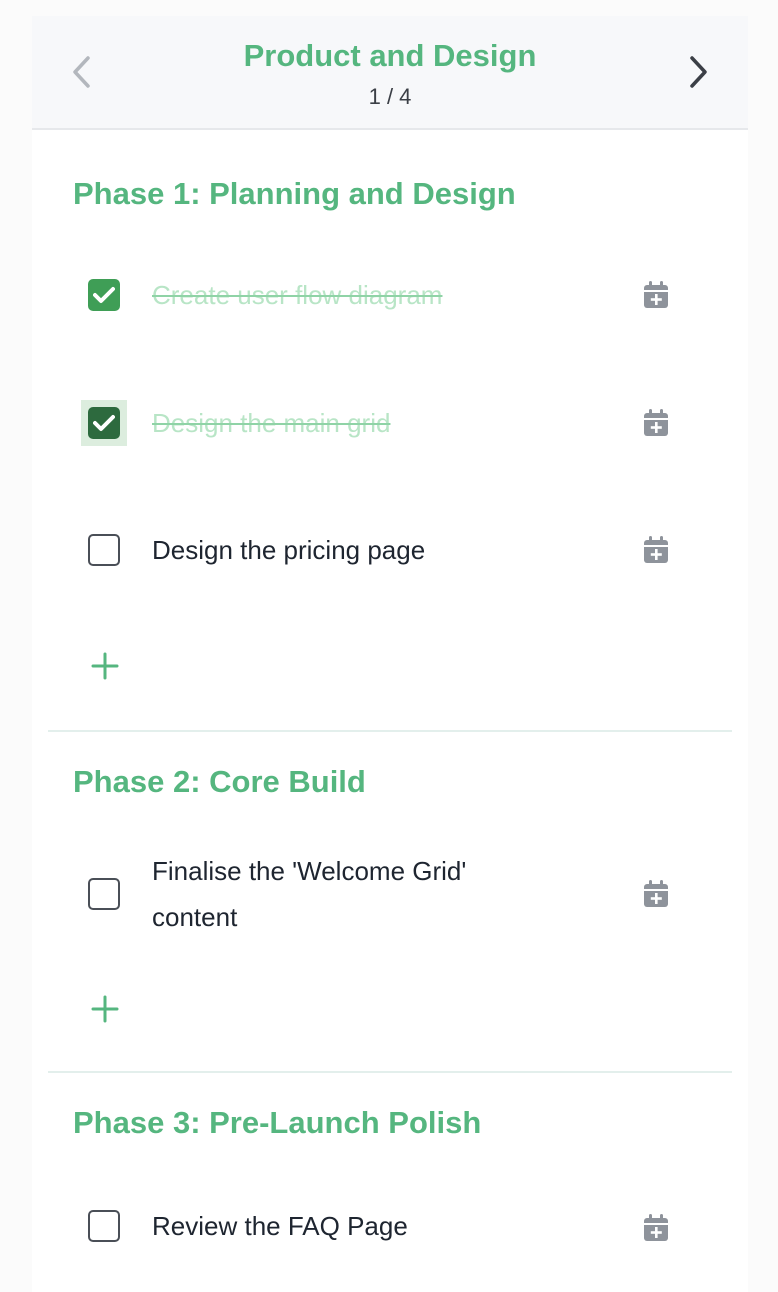 This screenshot has height=1292, width=778. What do you see at coordinates (342, 1226) in the screenshot?
I see `task-label: Review the FAQ Page` at bounding box center [342, 1226].